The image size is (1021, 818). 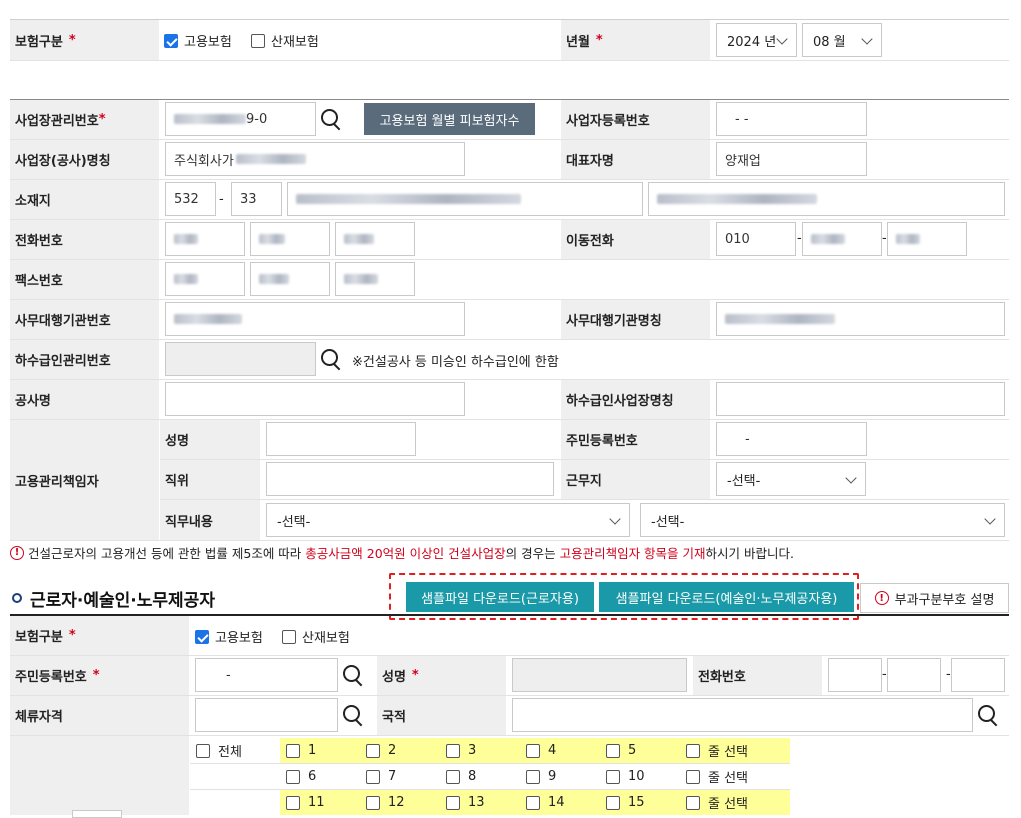 I want to click on worker-rrn-input: -, so click(x=266, y=675).